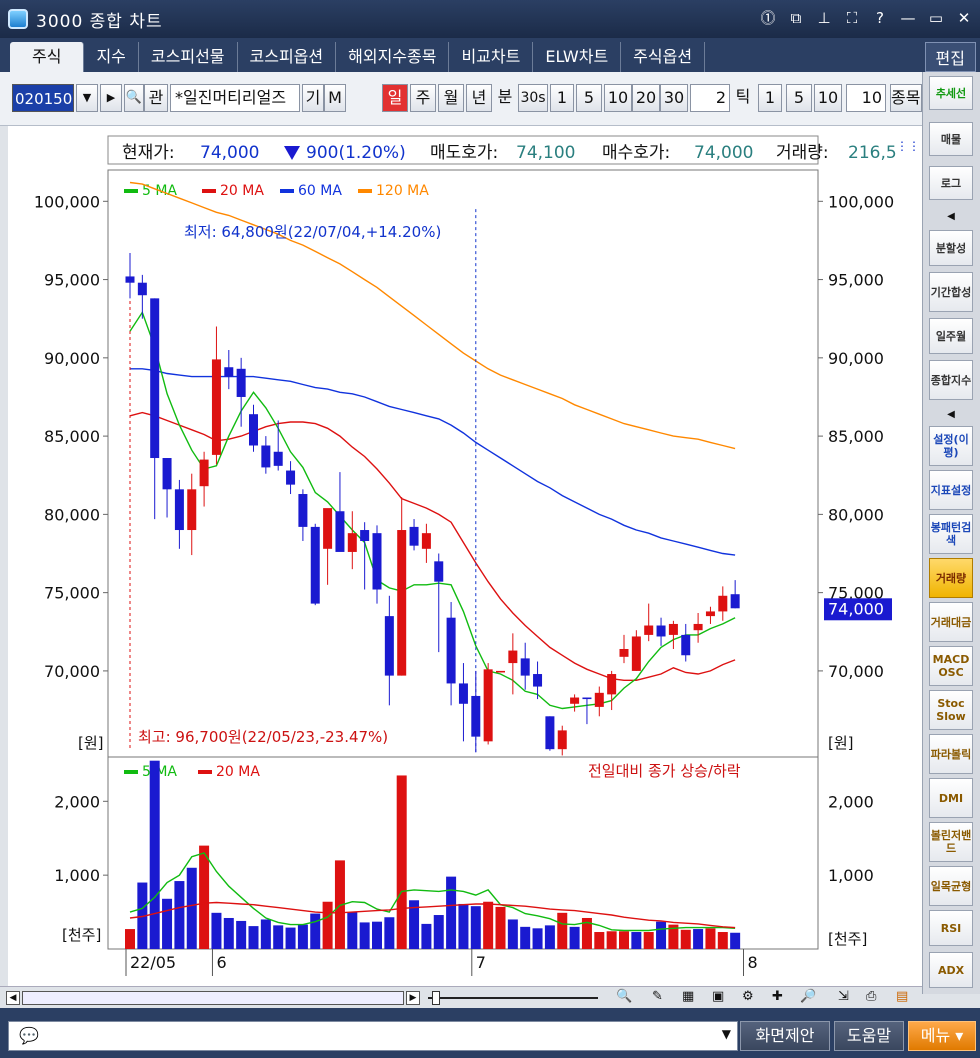  I want to click on period-merge-button: 기간합성, so click(951, 292).